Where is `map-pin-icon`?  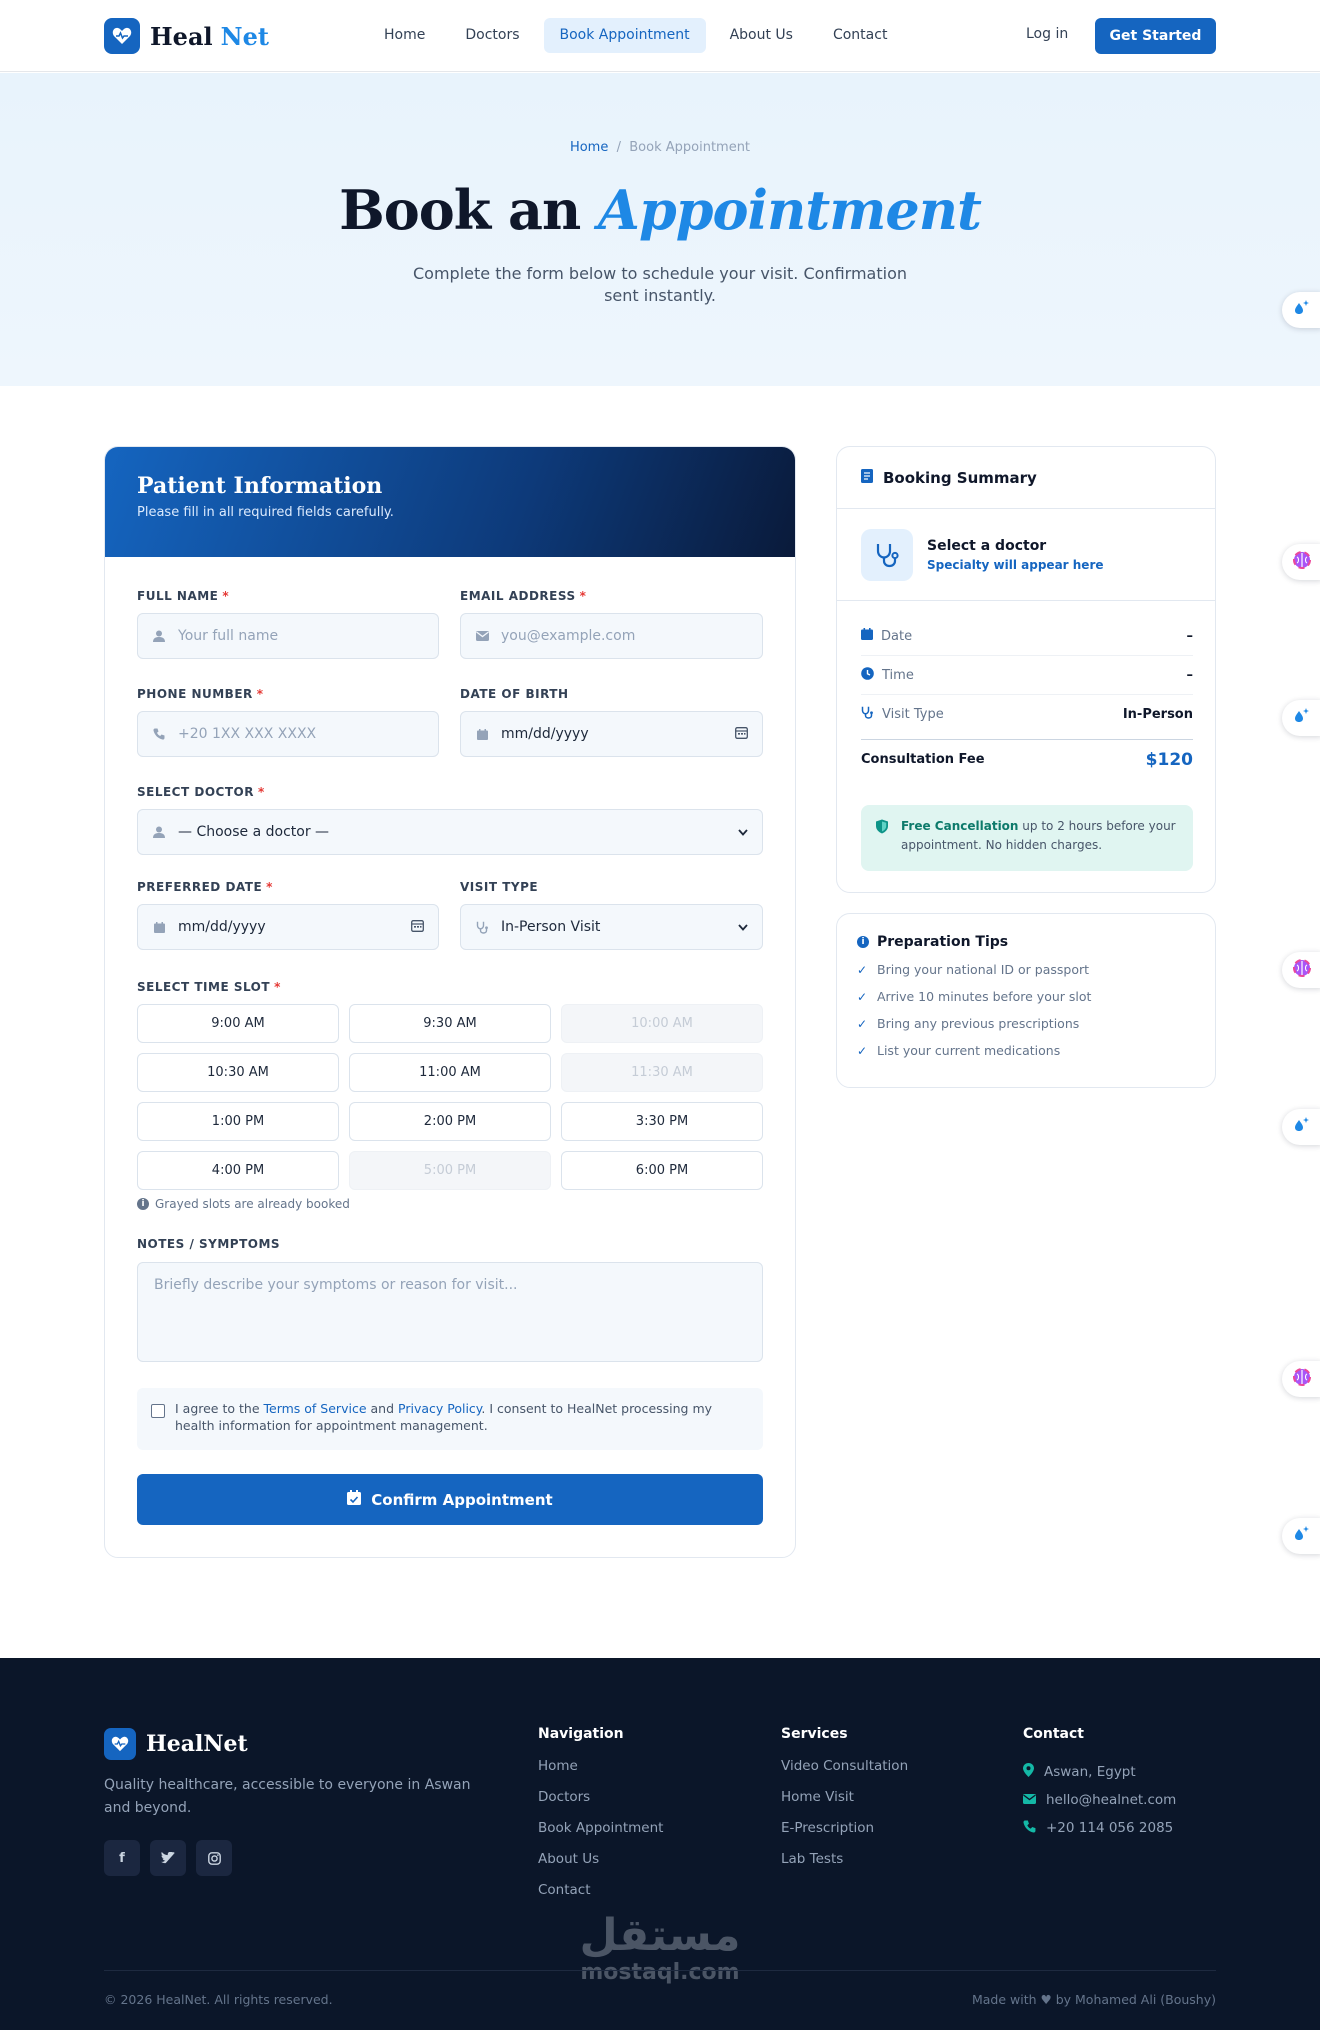
map-pin-icon is located at coordinates (1028, 1772).